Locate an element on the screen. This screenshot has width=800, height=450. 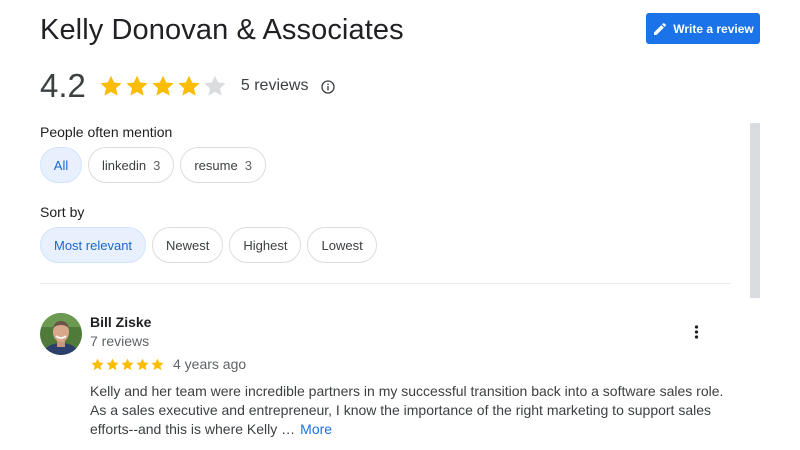
more-link: More is located at coordinates (316, 429).